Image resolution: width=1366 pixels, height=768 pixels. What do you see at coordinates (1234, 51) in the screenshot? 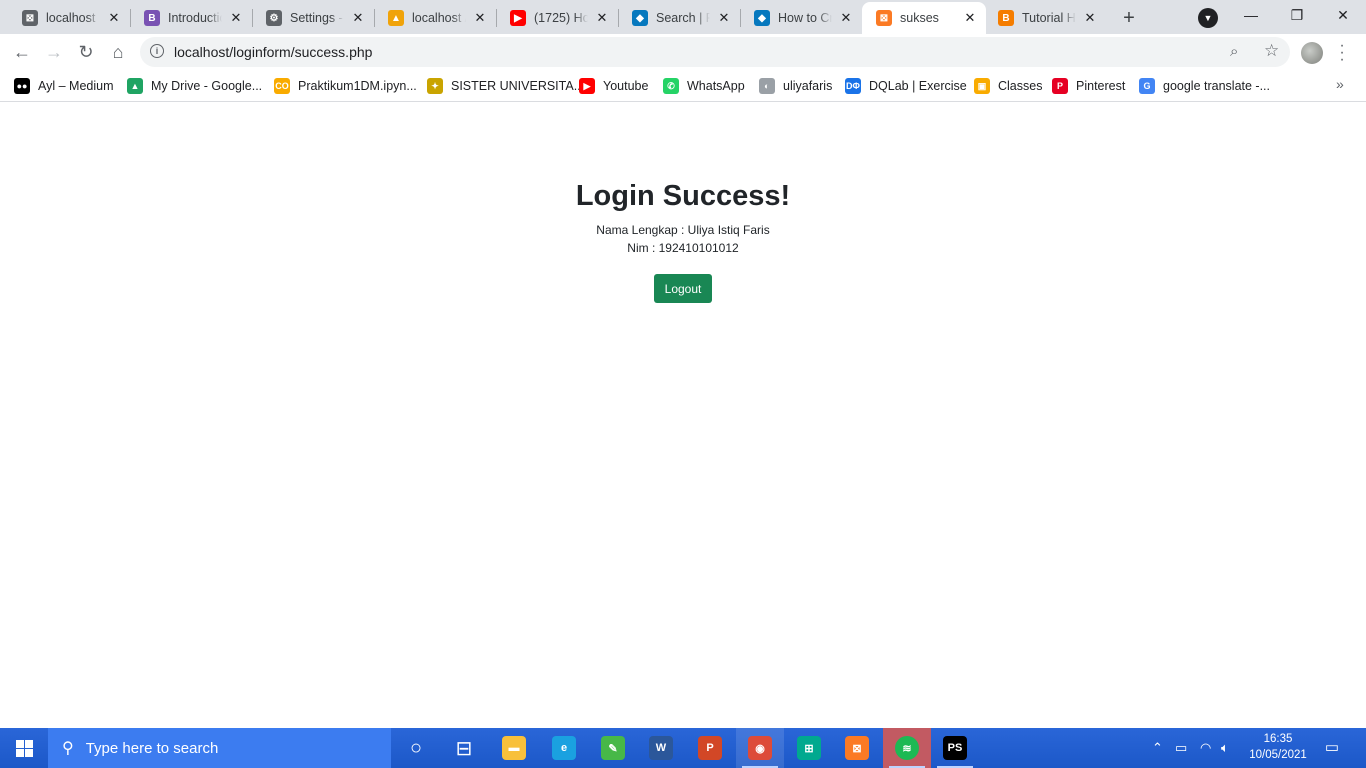
I see `zoom-icon: ⌕` at bounding box center [1234, 51].